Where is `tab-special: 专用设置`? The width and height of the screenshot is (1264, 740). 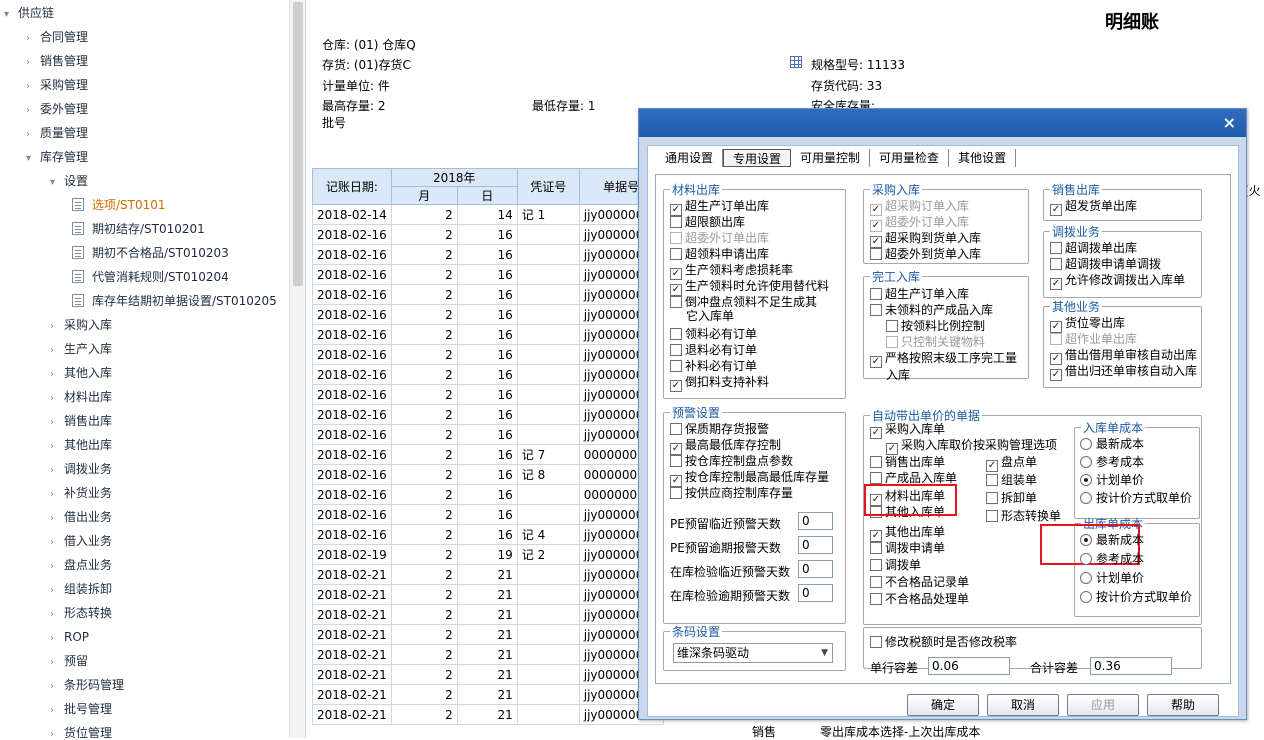 tab-special: 专用设置 is located at coordinates (757, 158).